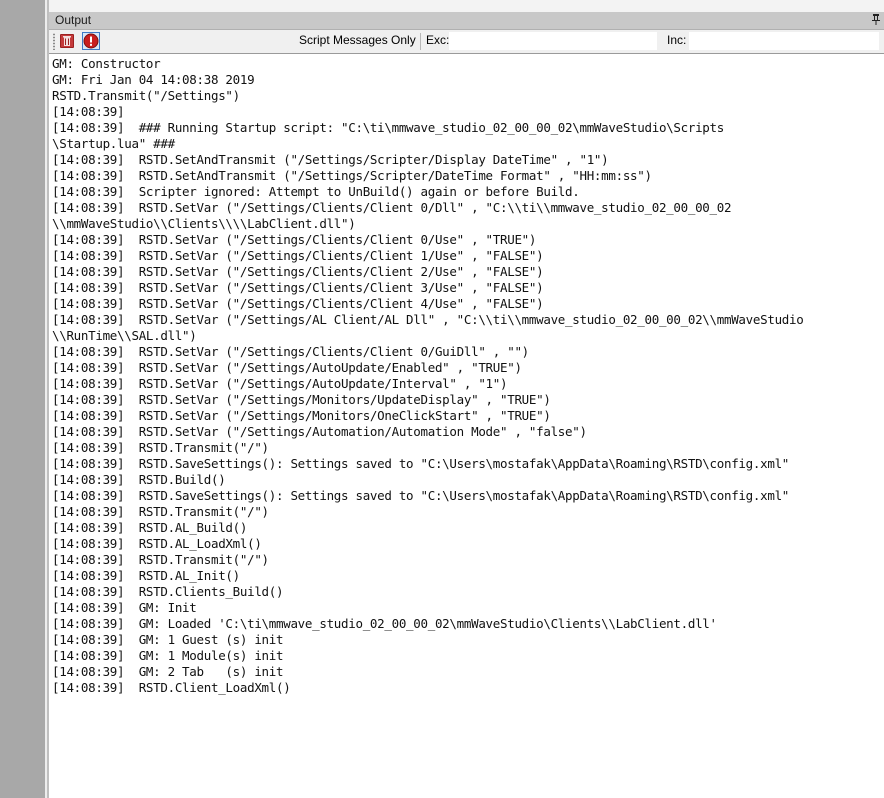 This screenshot has height=798, width=884. I want to click on log-line: \Startup.lua" ###, so click(113, 143).